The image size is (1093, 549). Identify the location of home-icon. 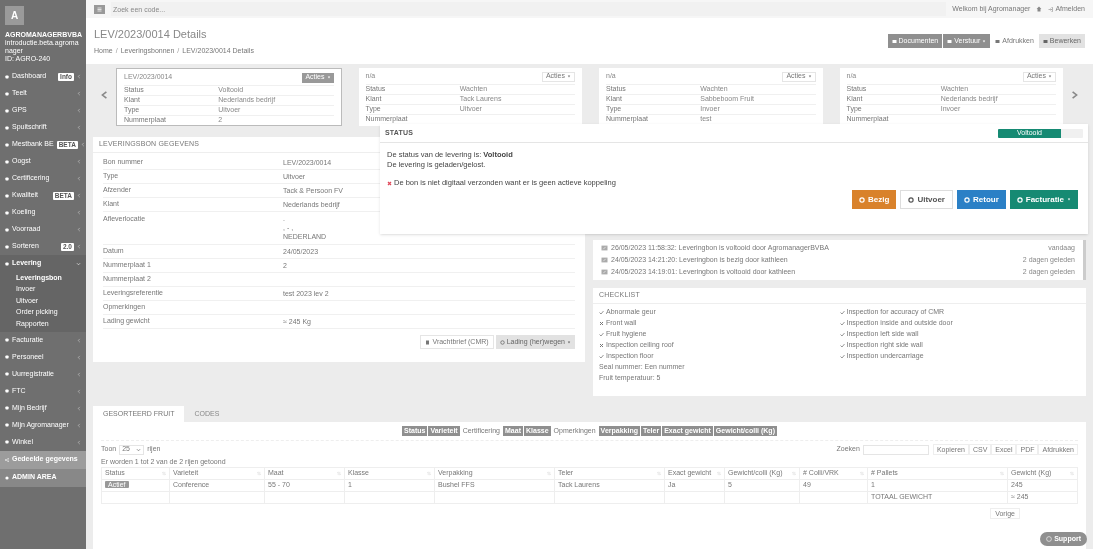
(1039, 9).